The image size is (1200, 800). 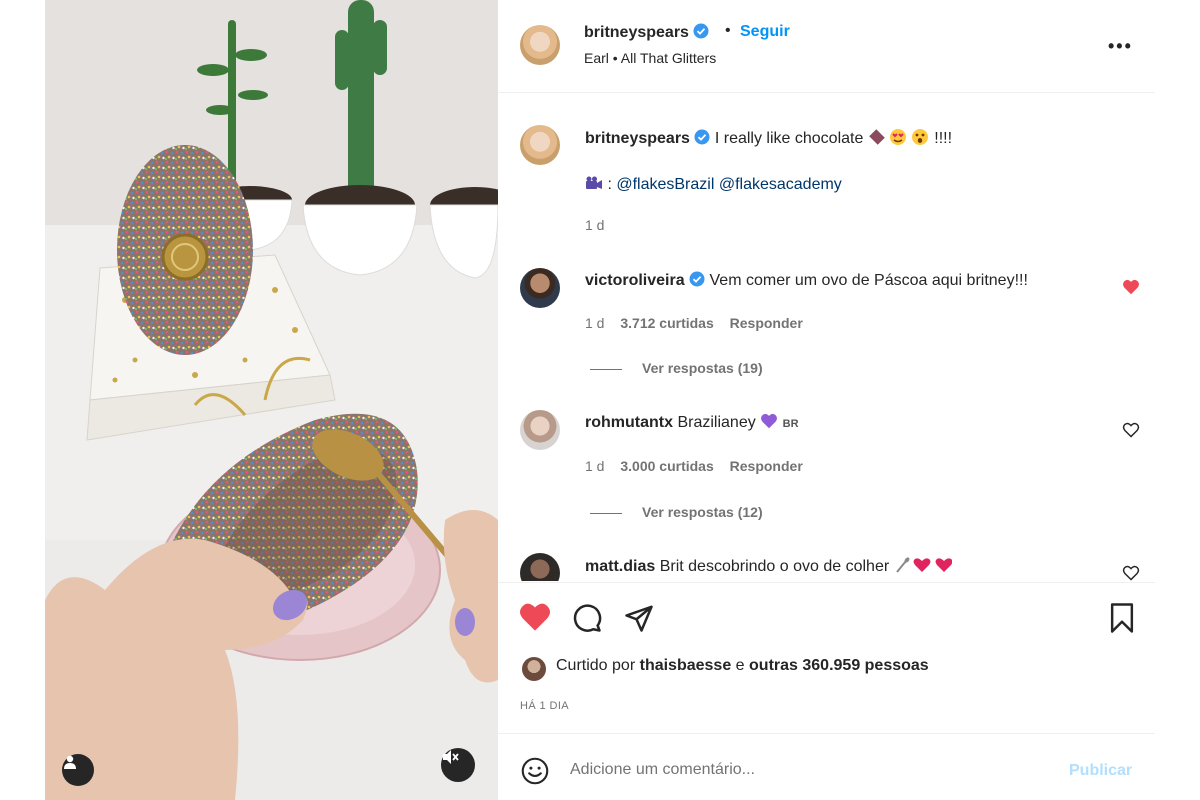 I want to click on comment-icon, so click(x=587, y=618).